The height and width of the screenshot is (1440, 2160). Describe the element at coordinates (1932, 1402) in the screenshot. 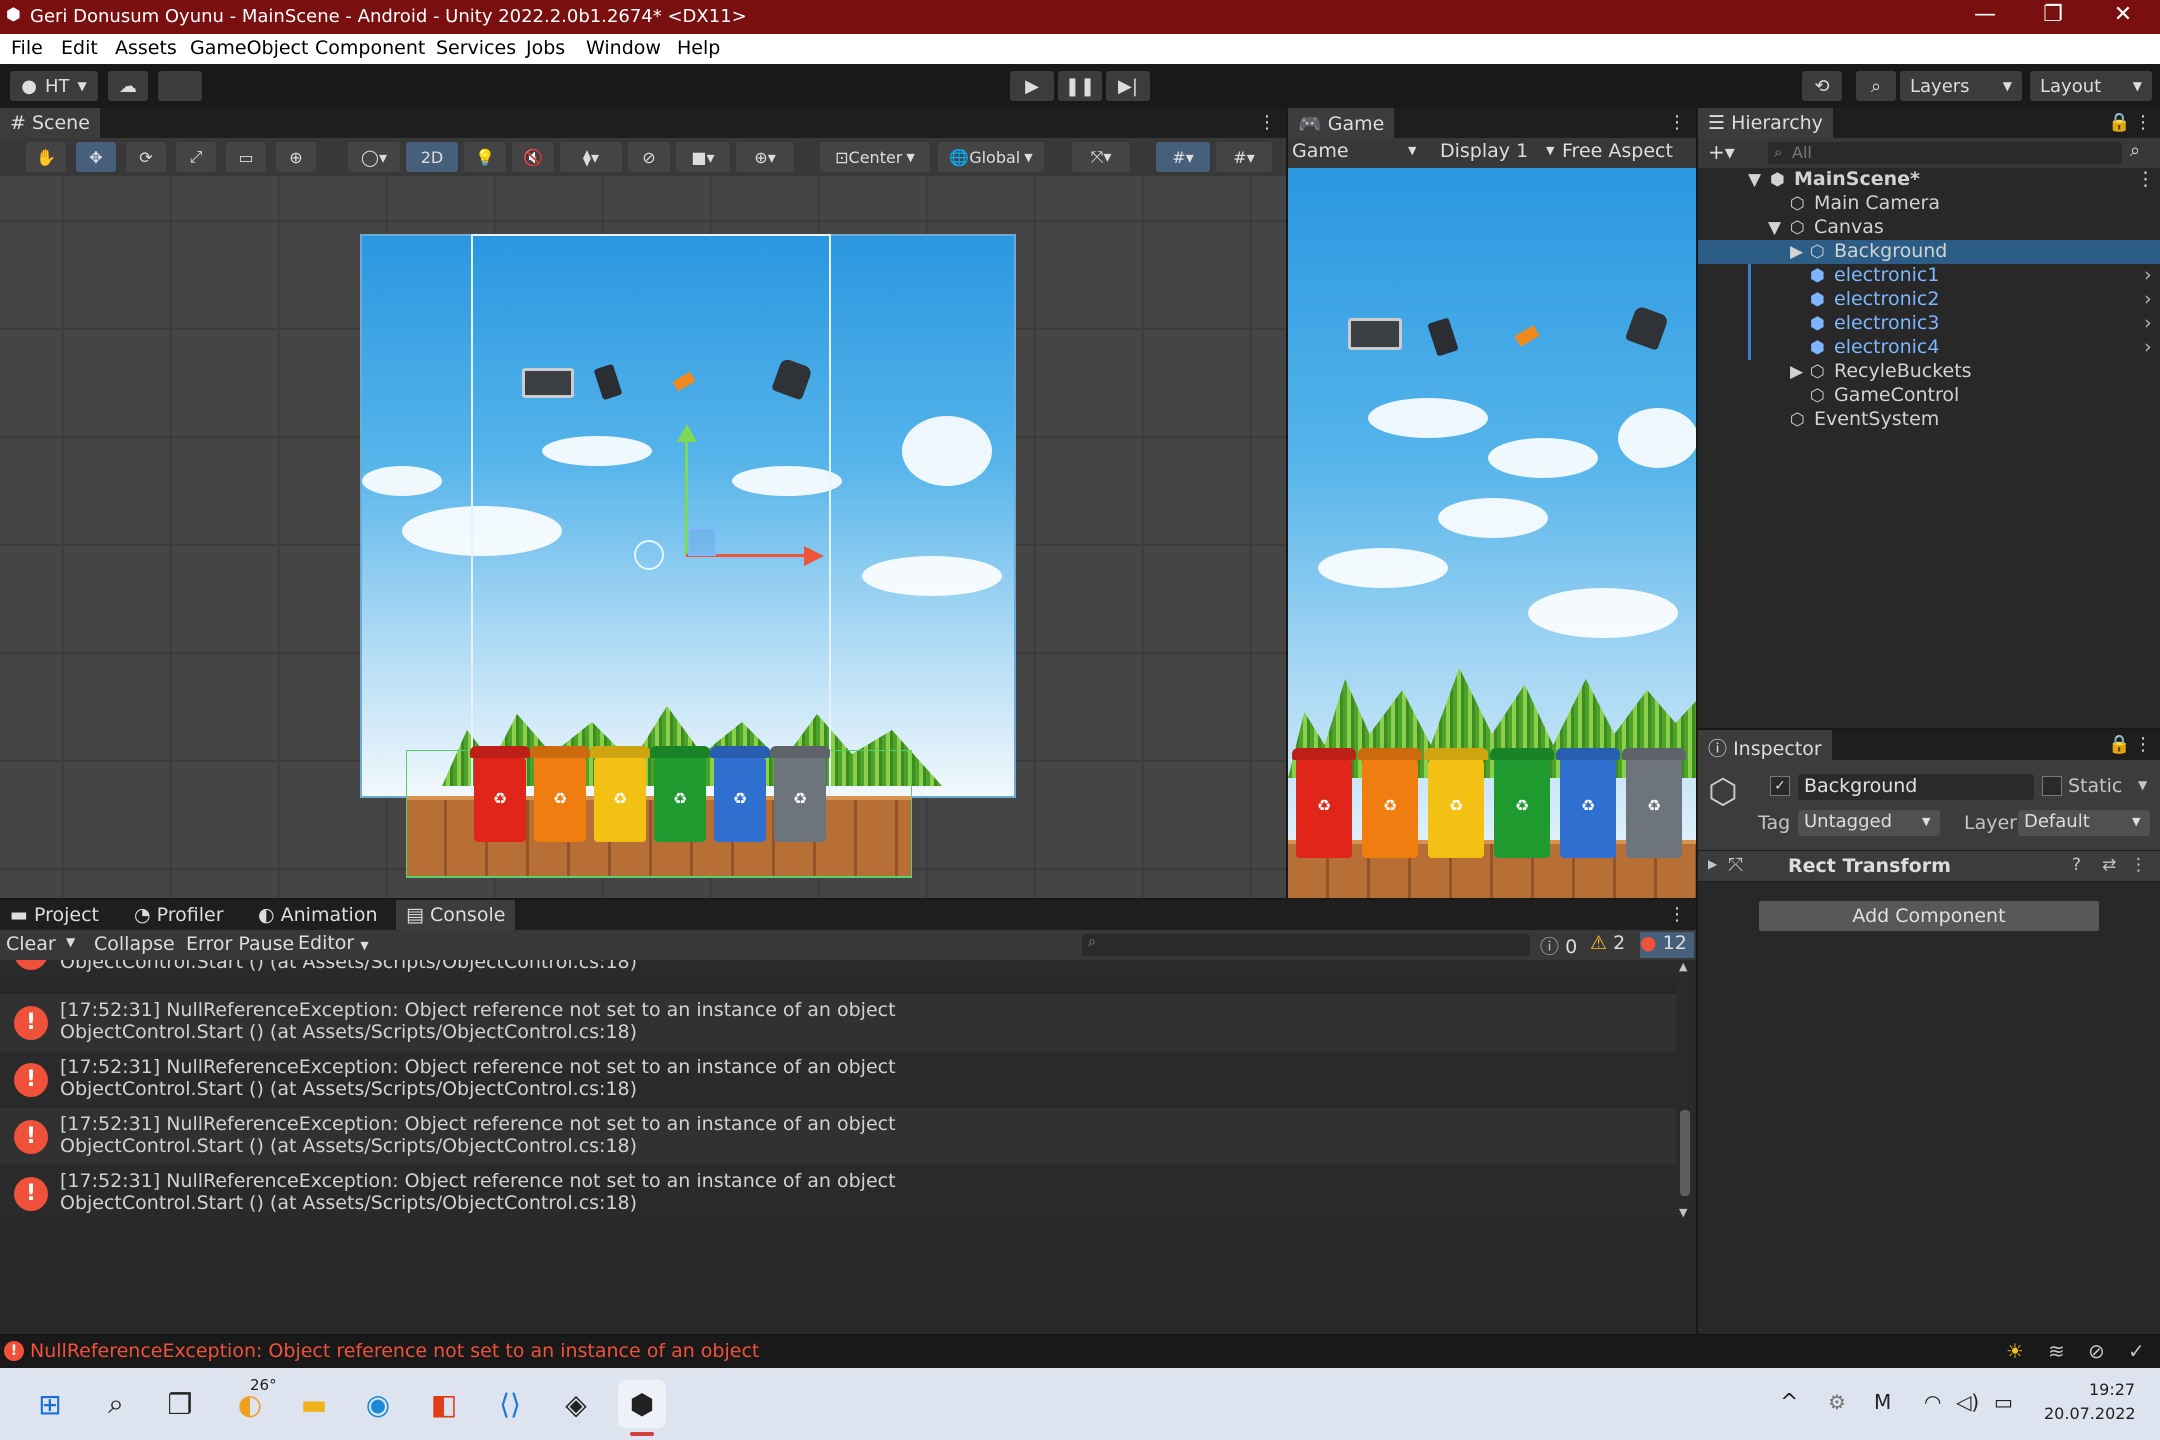

I see `wifi-icon: ◠` at that location.